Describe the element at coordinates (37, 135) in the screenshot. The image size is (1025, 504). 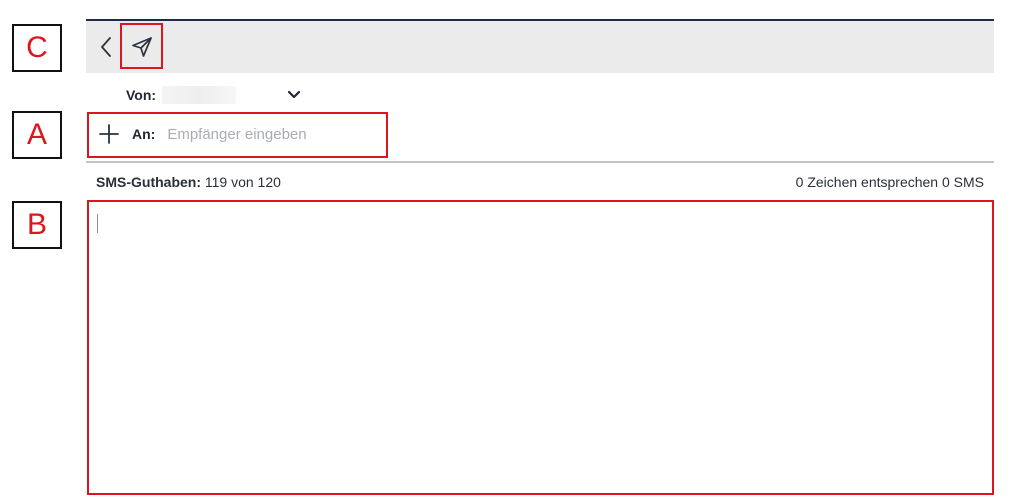
I see `annotation-label-a: A` at that location.